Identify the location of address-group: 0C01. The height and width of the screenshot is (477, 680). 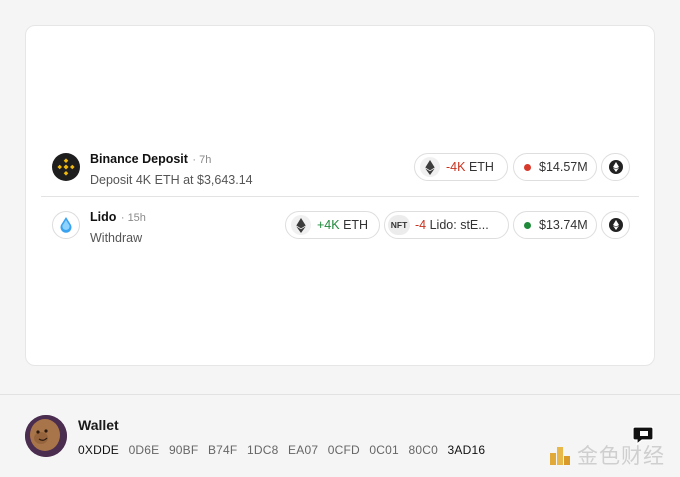
(384, 450).